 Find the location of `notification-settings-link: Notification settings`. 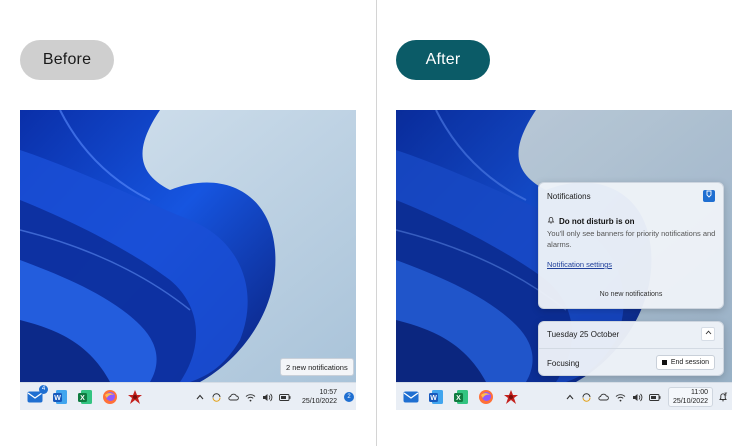

notification-settings-link: Notification settings is located at coordinates (579, 264).